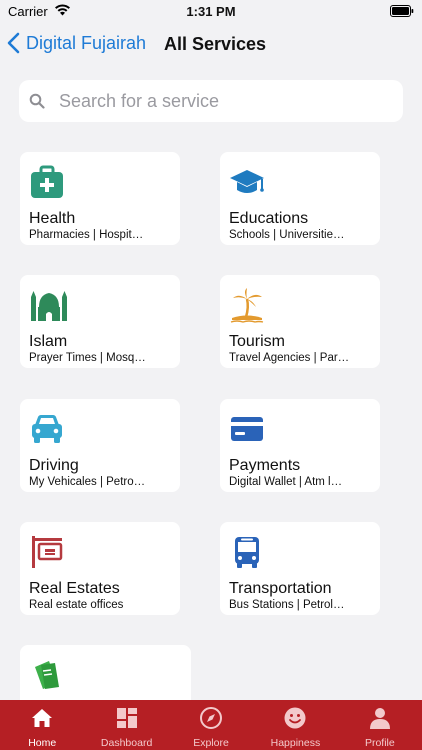  I want to click on status-bar: Carrier 1:31 PM, so click(211, 12).